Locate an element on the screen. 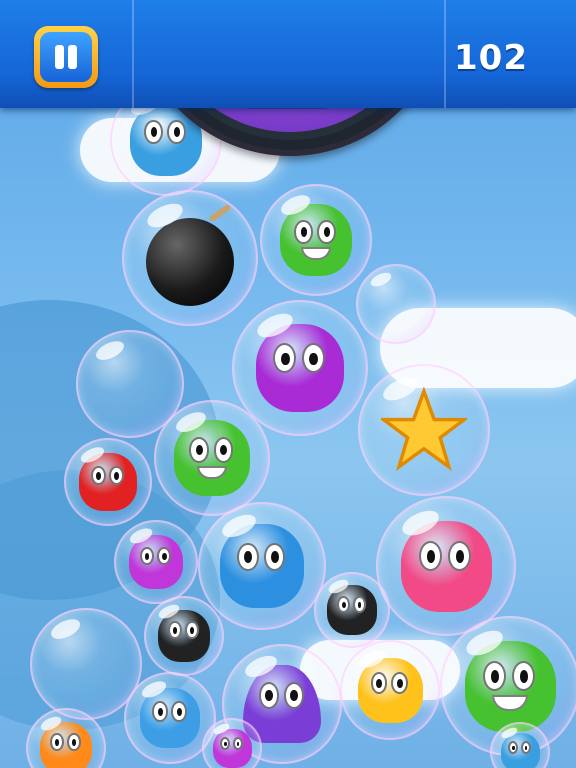 This screenshot has height=768, width=576. bubble-bomb is located at coordinates (190, 258).